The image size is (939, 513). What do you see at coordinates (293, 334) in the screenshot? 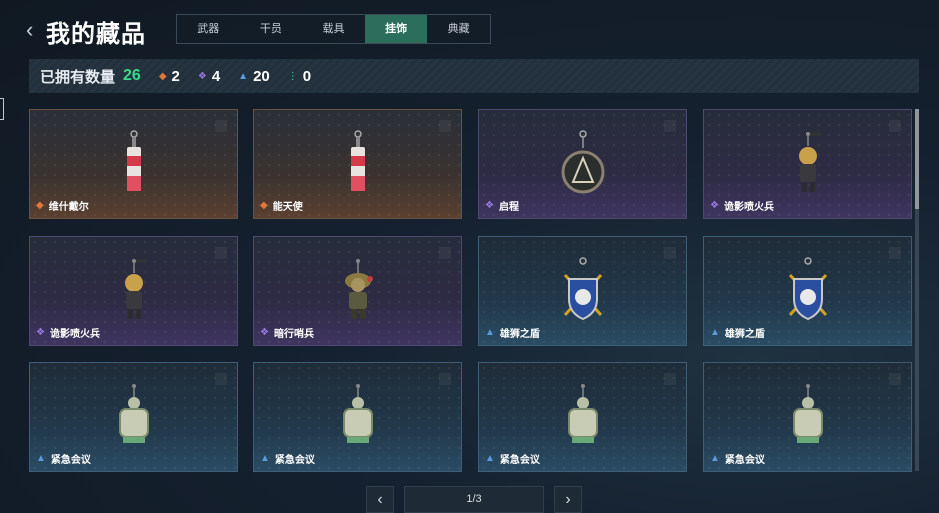
I see `item-name: 暗行哨兵` at bounding box center [293, 334].